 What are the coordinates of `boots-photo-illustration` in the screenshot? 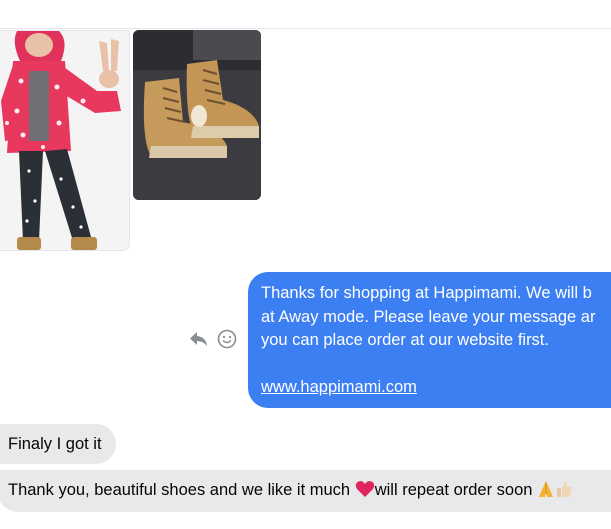 It's located at (197, 115).